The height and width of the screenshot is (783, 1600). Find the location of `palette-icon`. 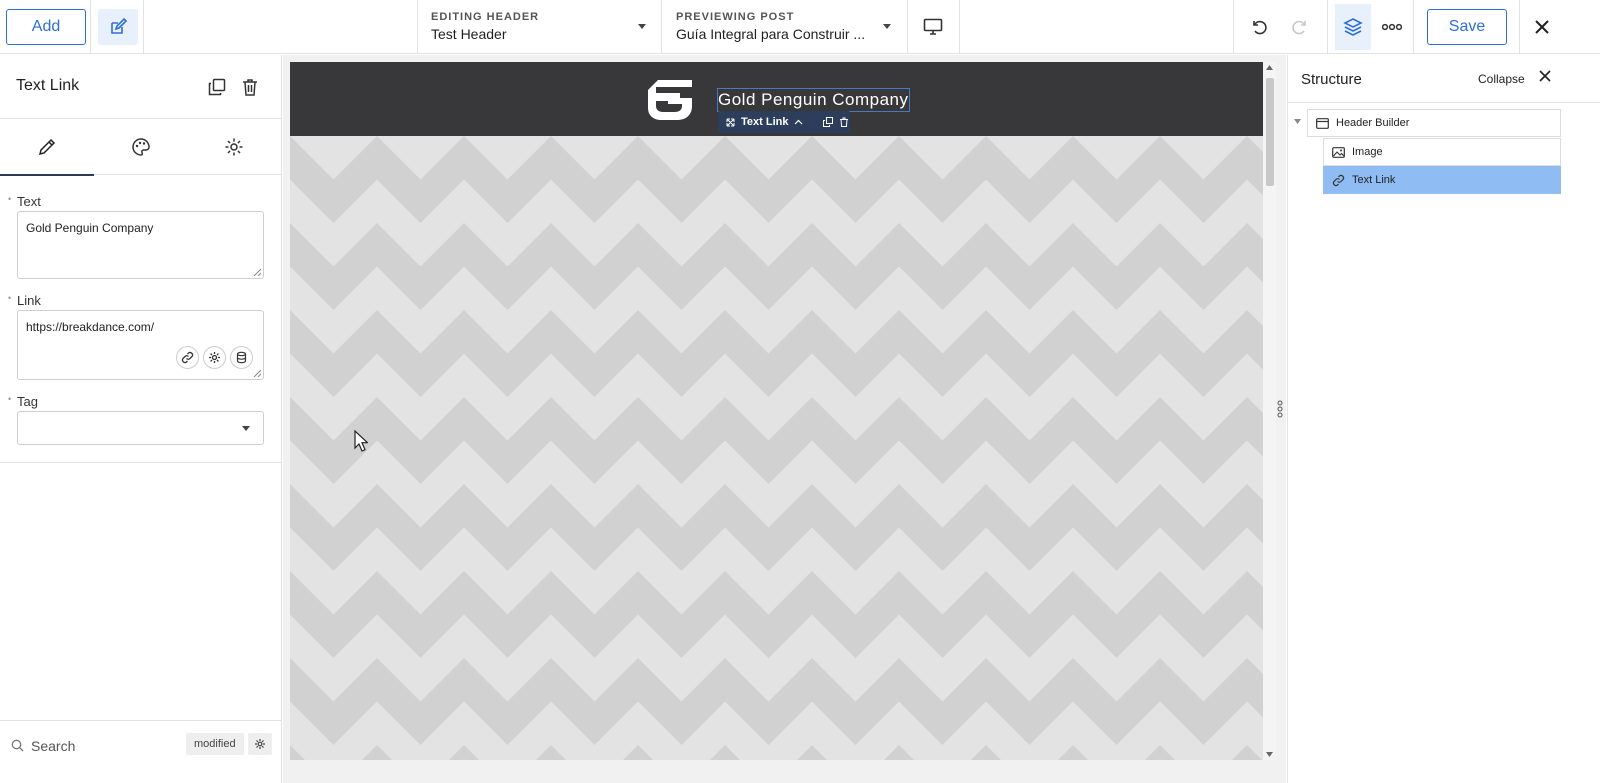

palette-icon is located at coordinates (141, 147).